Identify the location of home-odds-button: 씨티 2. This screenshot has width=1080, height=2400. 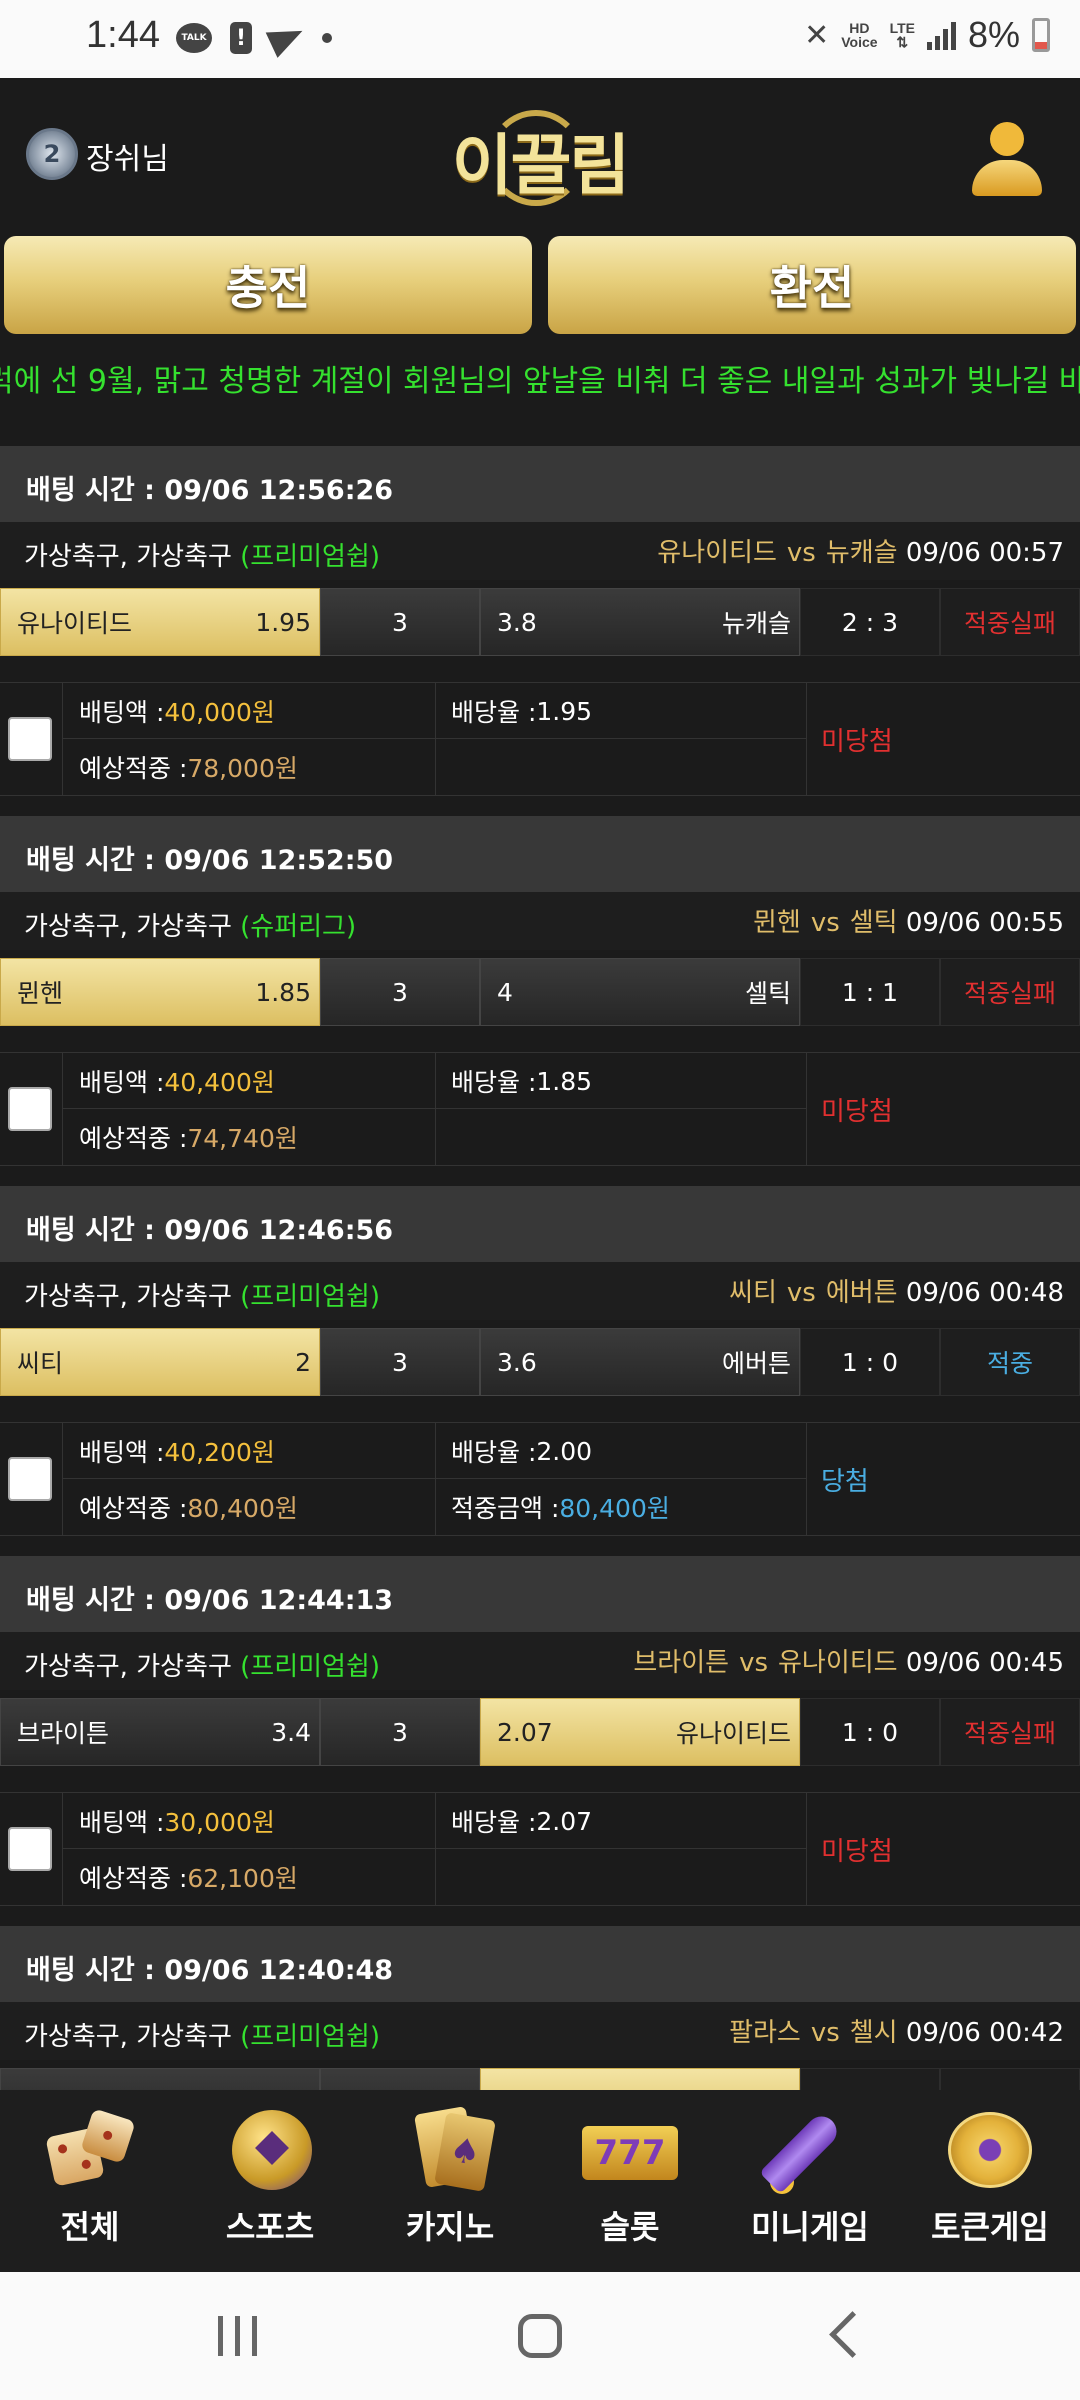
(160, 1362).